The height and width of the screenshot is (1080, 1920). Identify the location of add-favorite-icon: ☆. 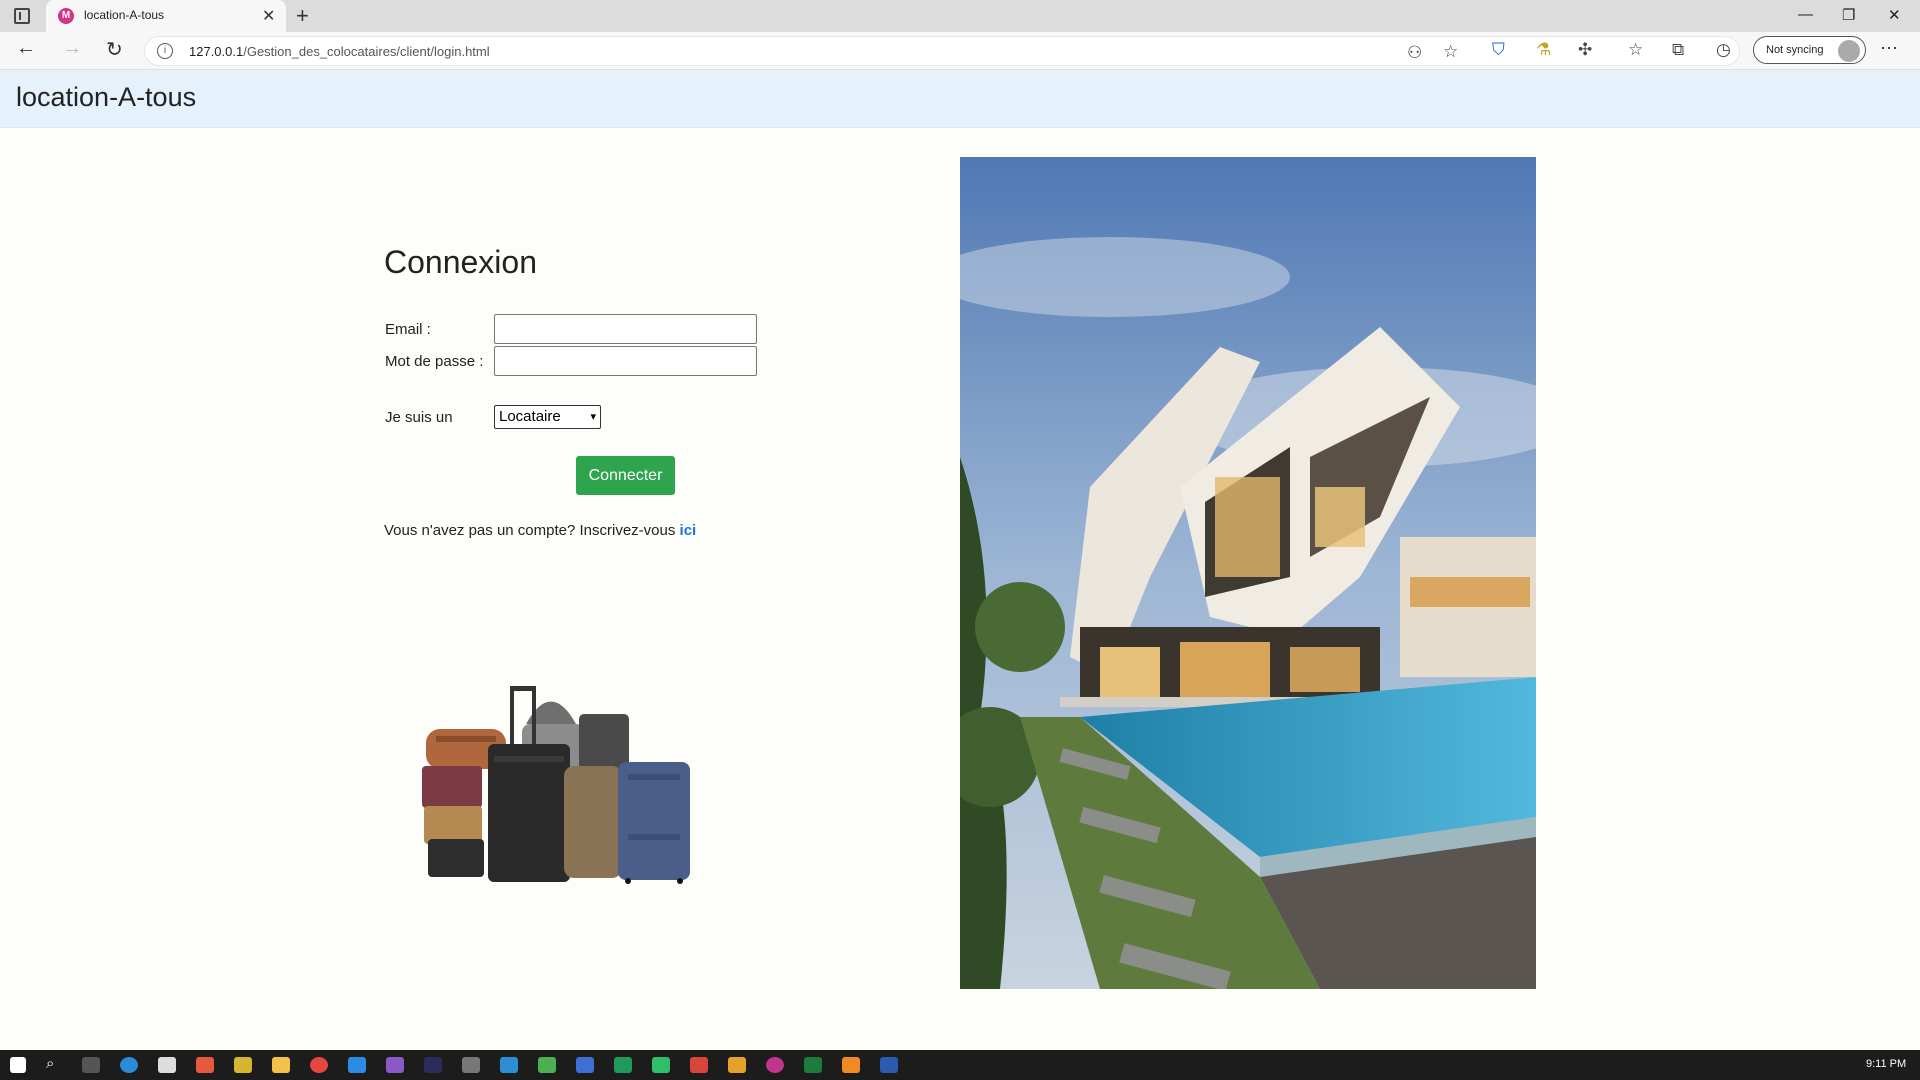
(1450, 52).